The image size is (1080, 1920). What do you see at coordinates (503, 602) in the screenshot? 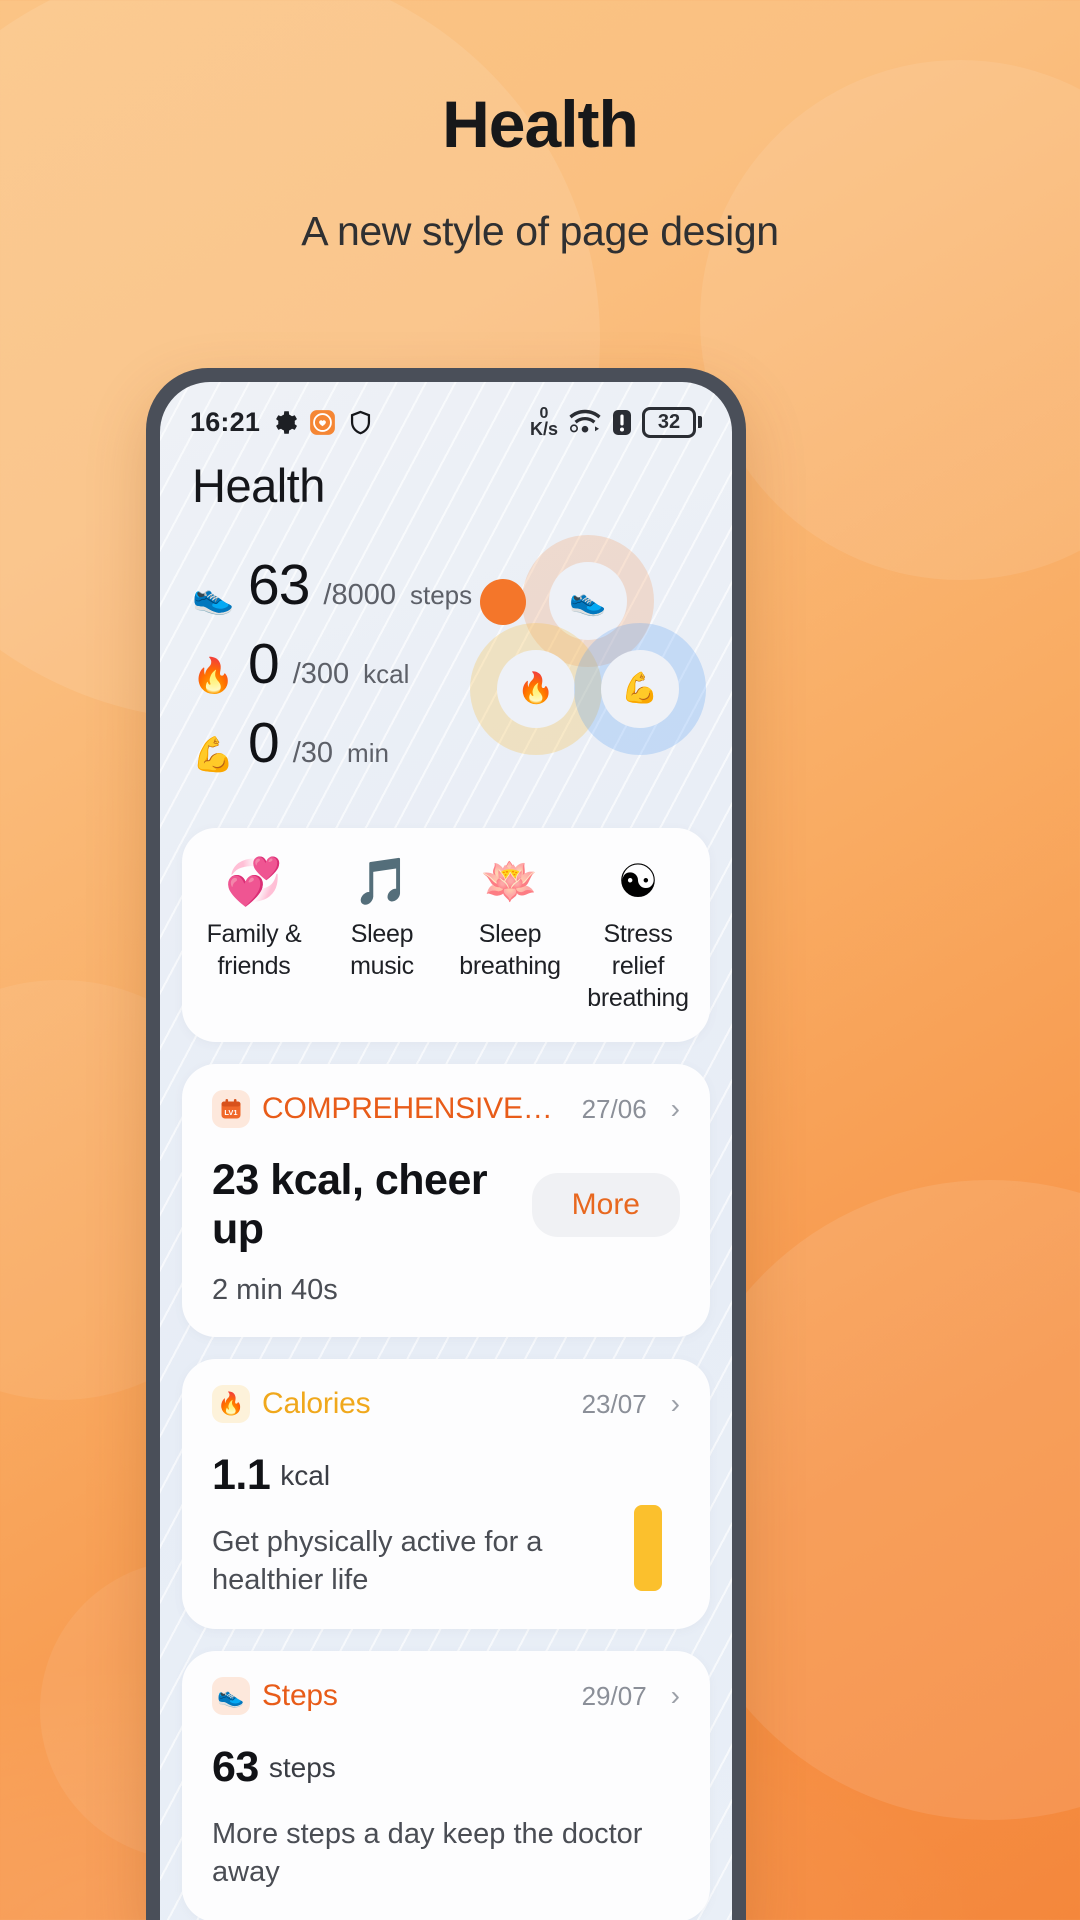
I see `progress-dot` at bounding box center [503, 602].